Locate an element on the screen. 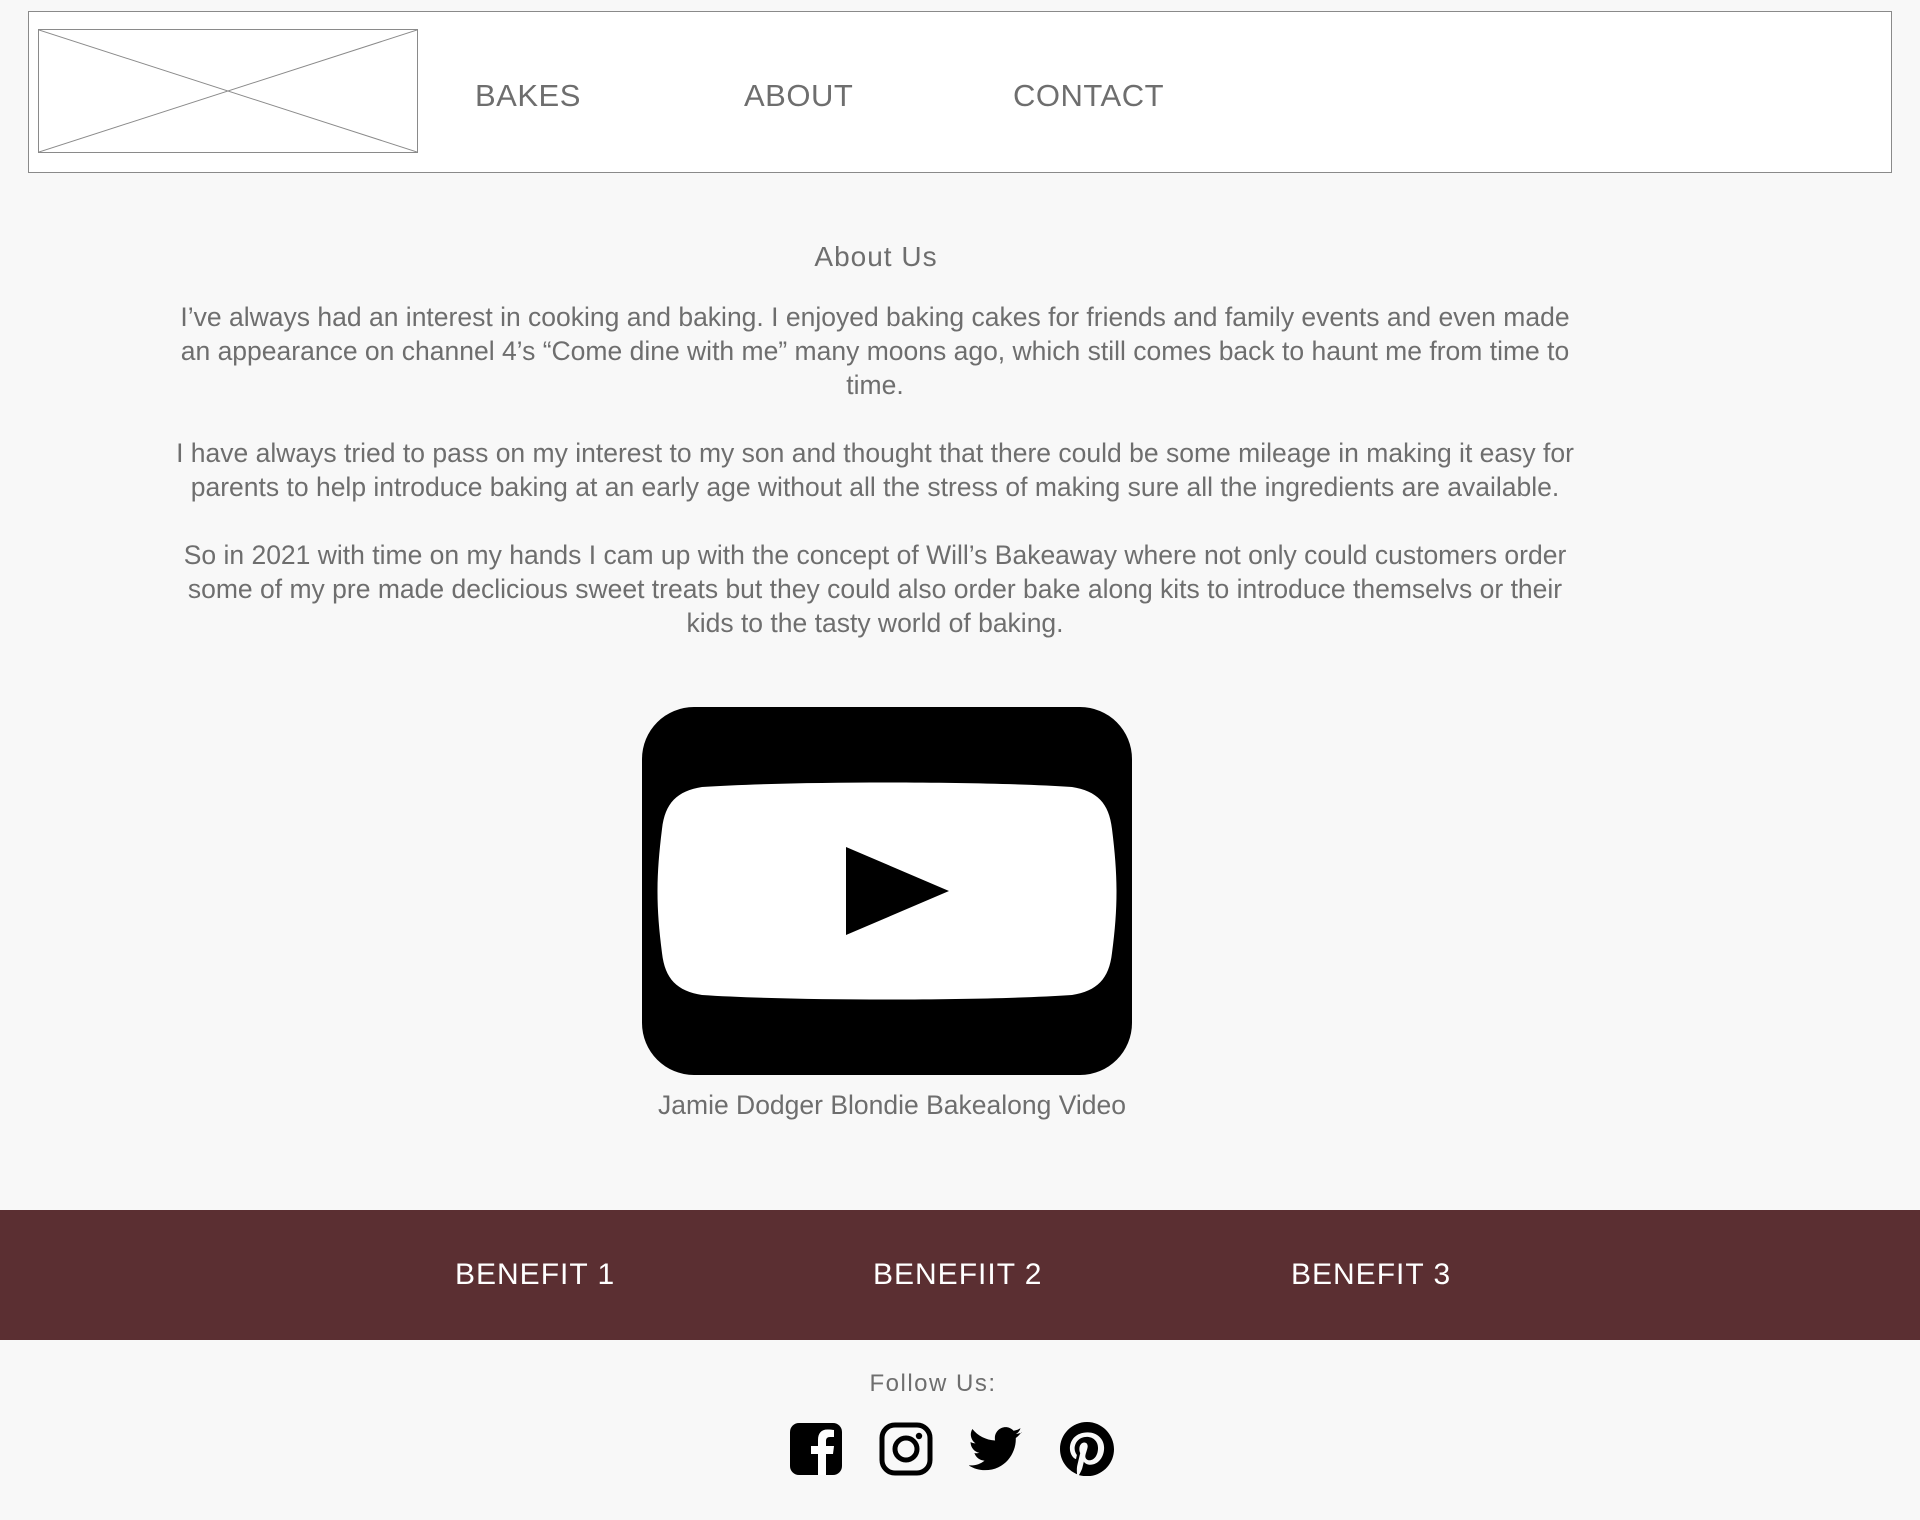 The width and height of the screenshot is (1920, 1520). benefit-3: BENEFIT 3 is located at coordinates (1371, 1274).